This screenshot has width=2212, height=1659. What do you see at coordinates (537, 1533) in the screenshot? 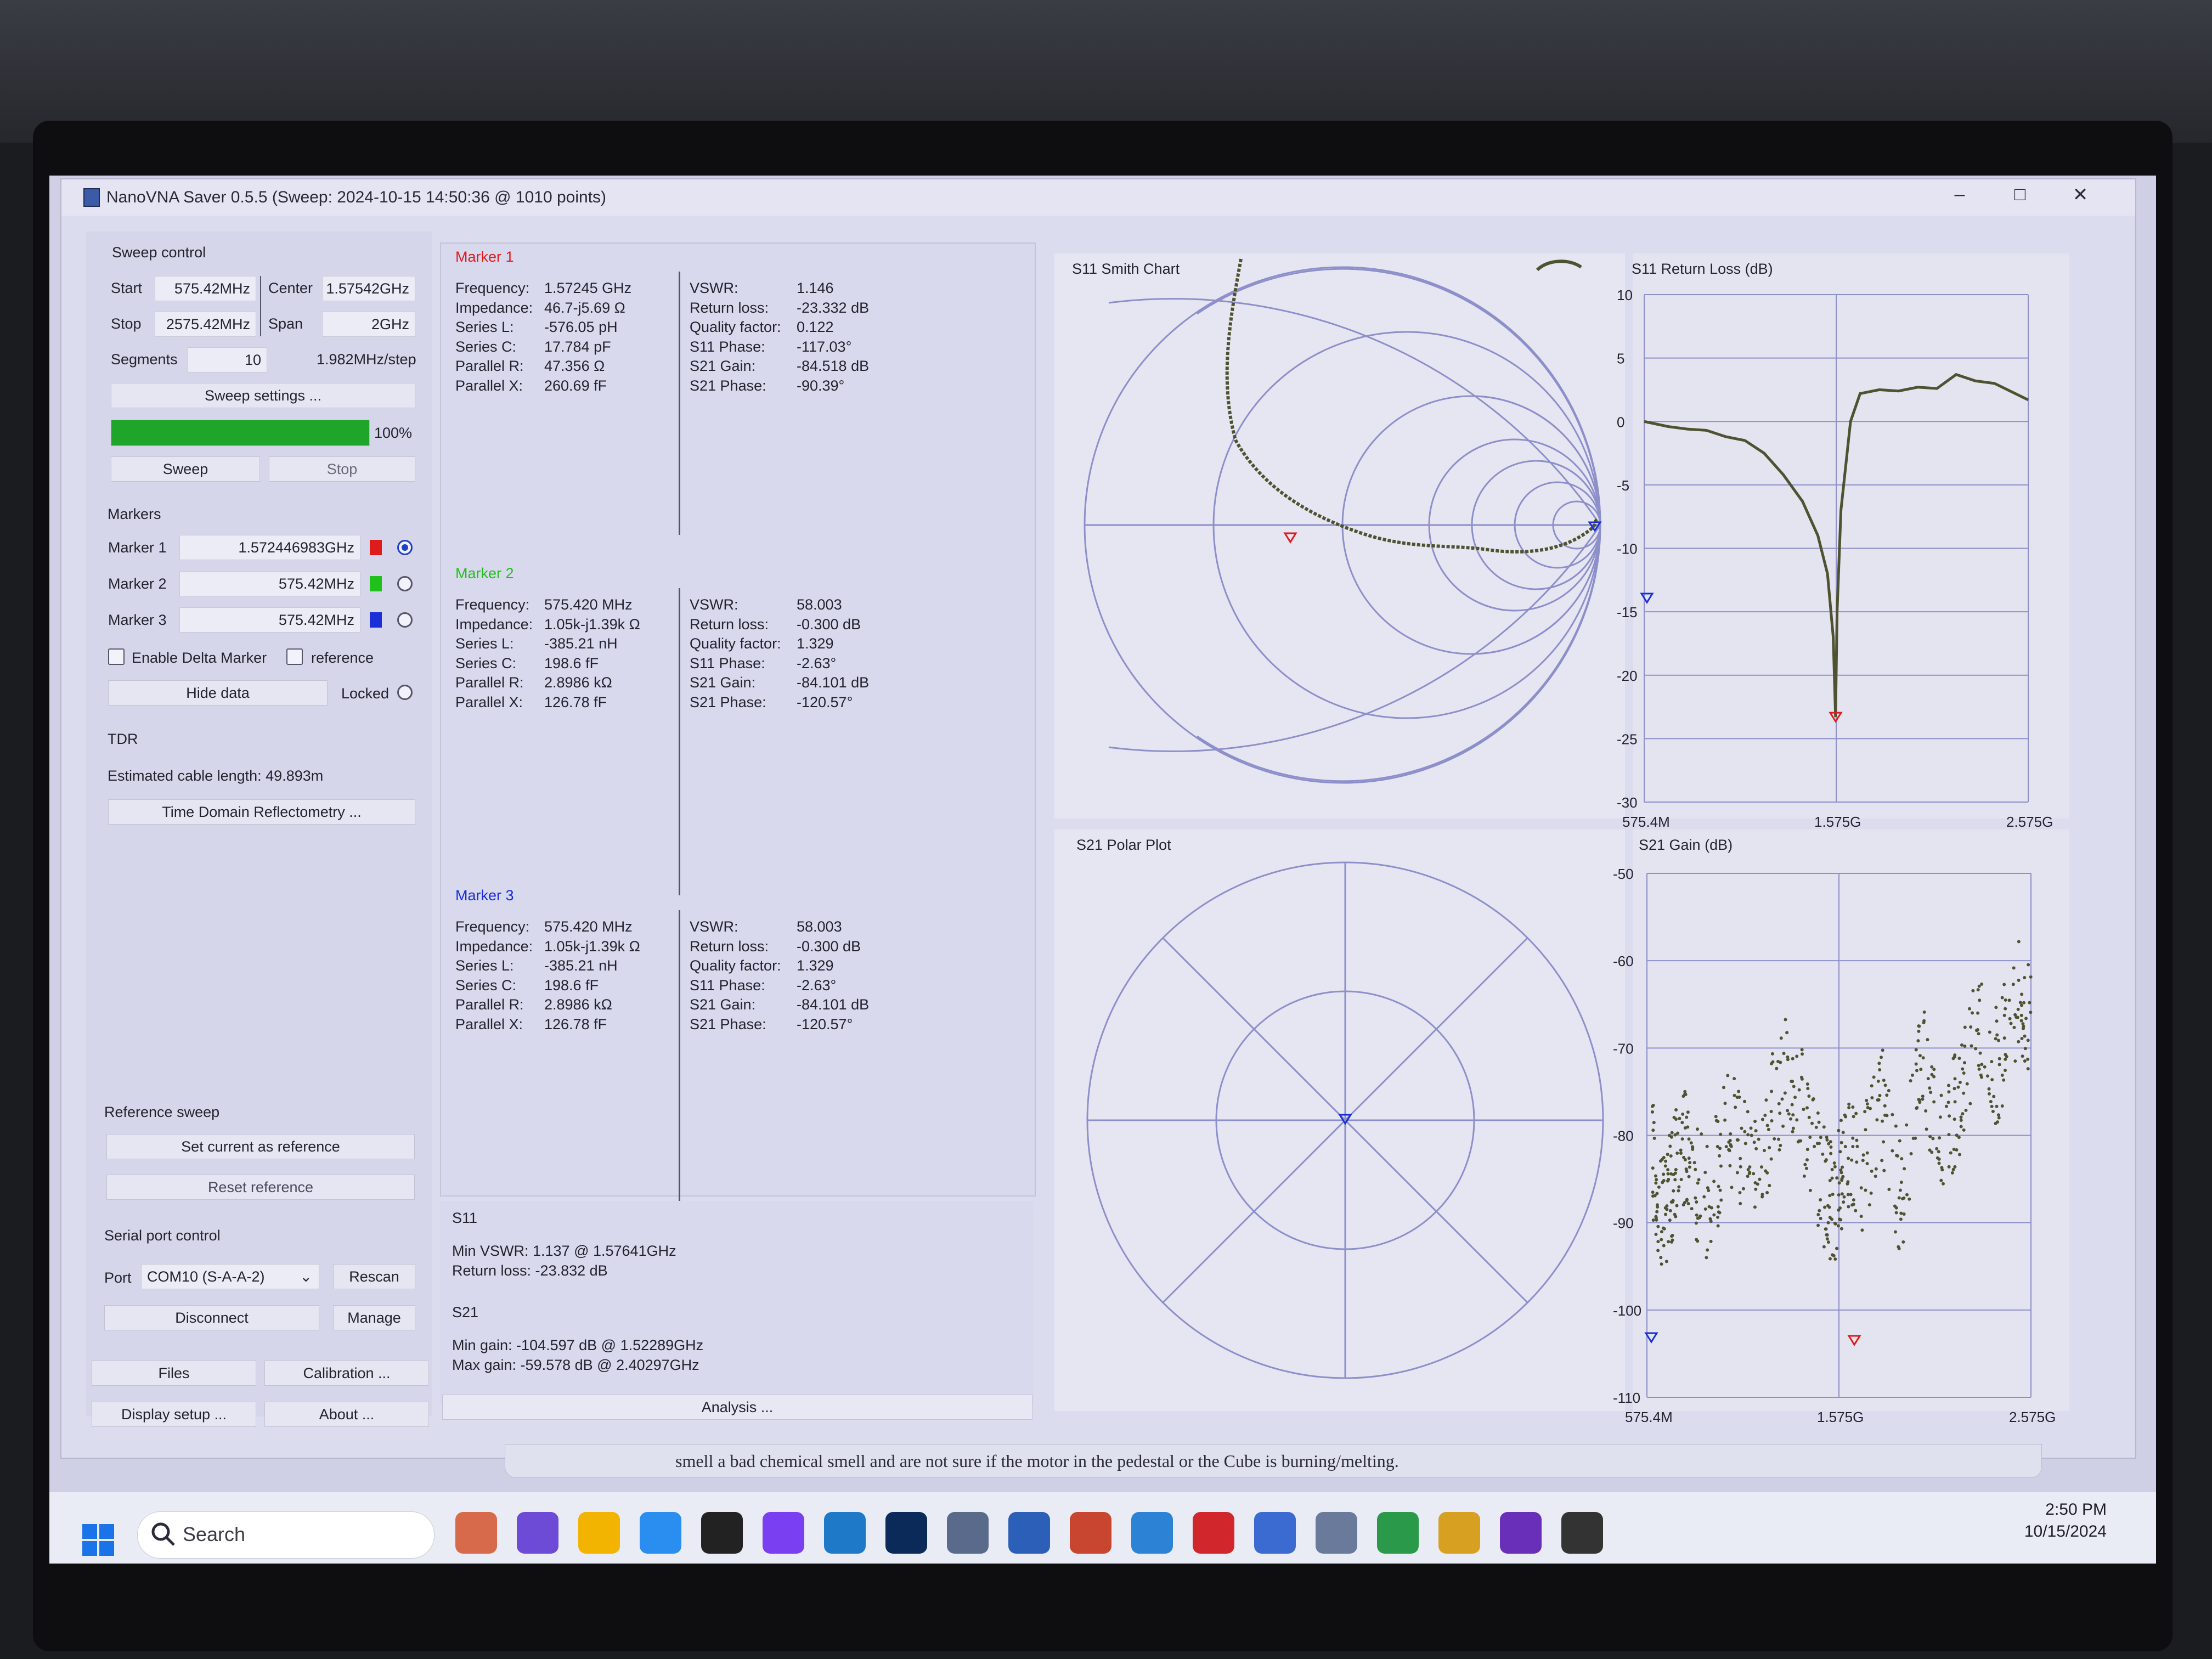
I see `files-folder-icon` at bounding box center [537, 1533].